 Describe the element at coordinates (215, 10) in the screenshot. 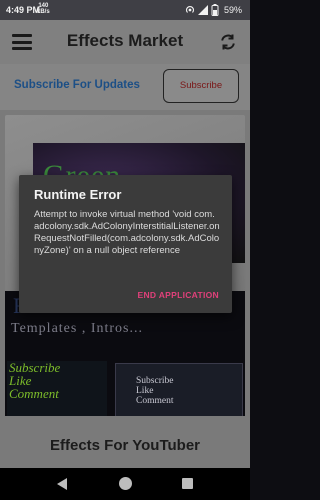

I see `battery-icon` at that location.